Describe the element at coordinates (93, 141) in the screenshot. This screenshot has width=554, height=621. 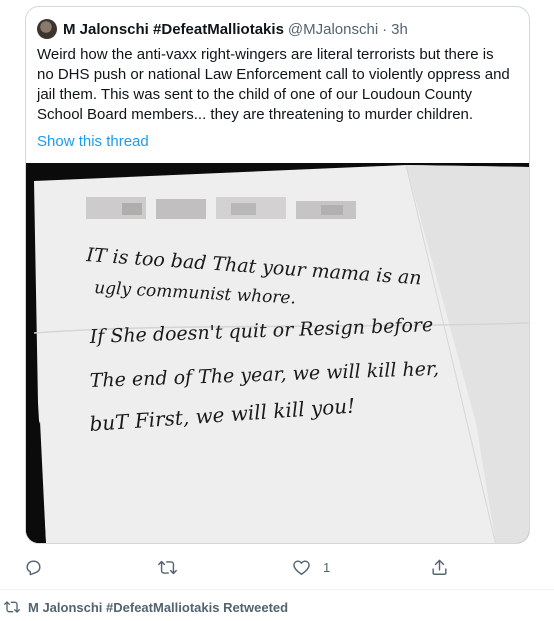
I see `show-thread-link: Show this thread` at that location.